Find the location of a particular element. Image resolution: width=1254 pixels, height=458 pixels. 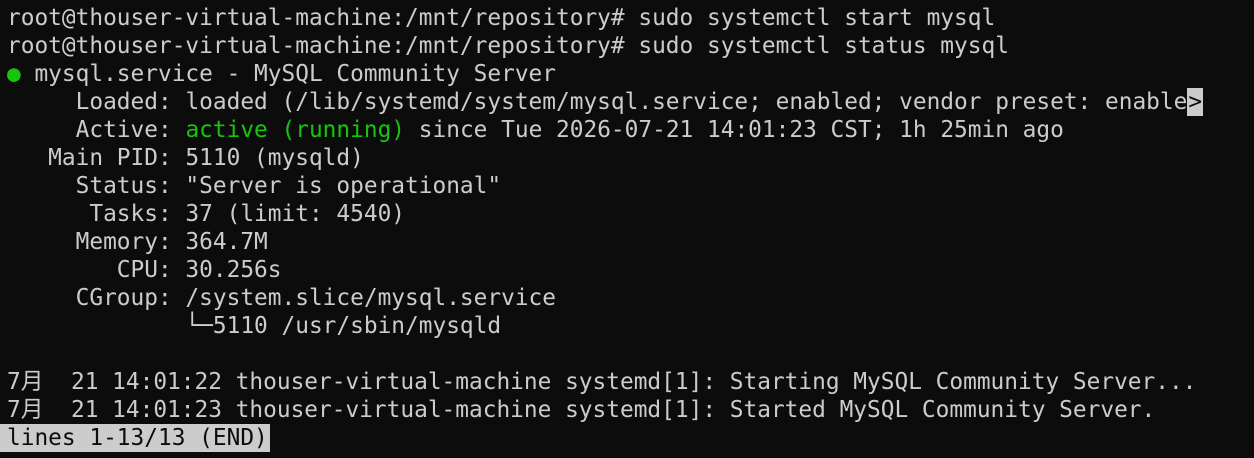

service-header-line: ● mysql.service - MySQL Community Server is located at coordinates (627, 74).